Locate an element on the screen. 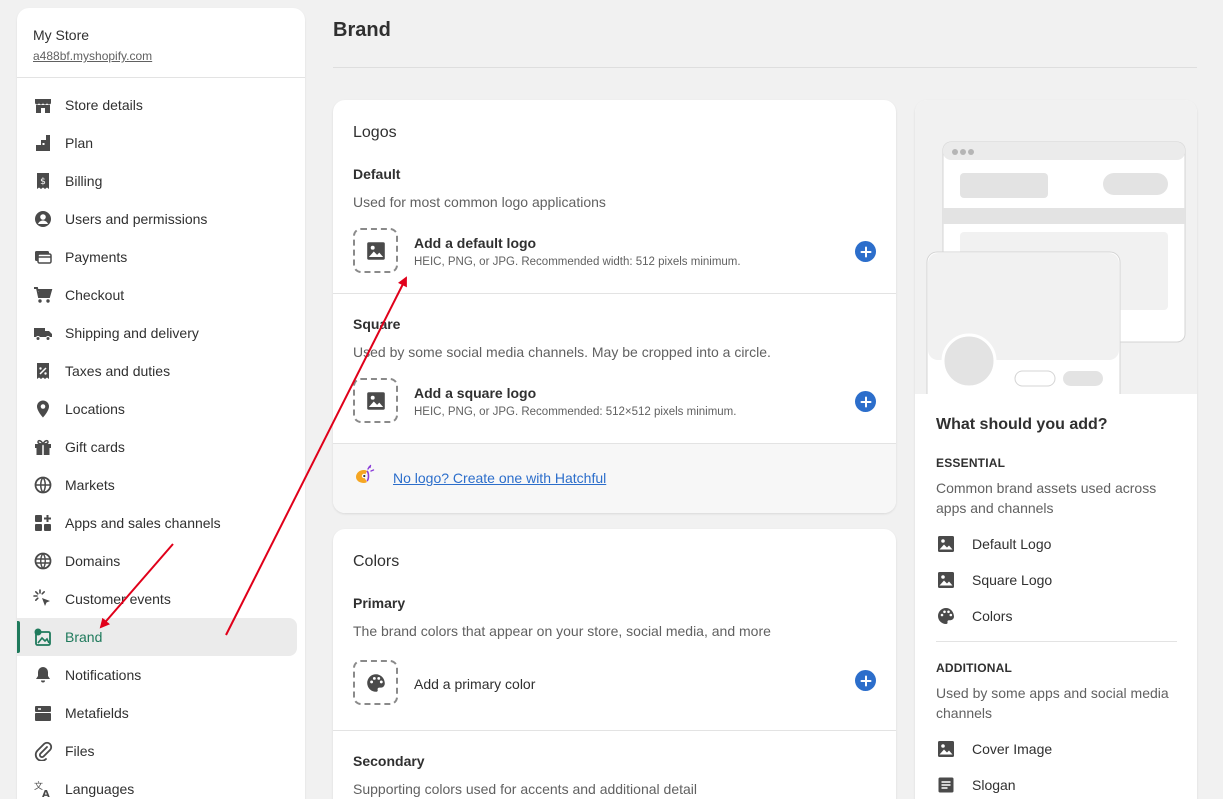  square-logo-dropzone is located at coordinates (375, 400).